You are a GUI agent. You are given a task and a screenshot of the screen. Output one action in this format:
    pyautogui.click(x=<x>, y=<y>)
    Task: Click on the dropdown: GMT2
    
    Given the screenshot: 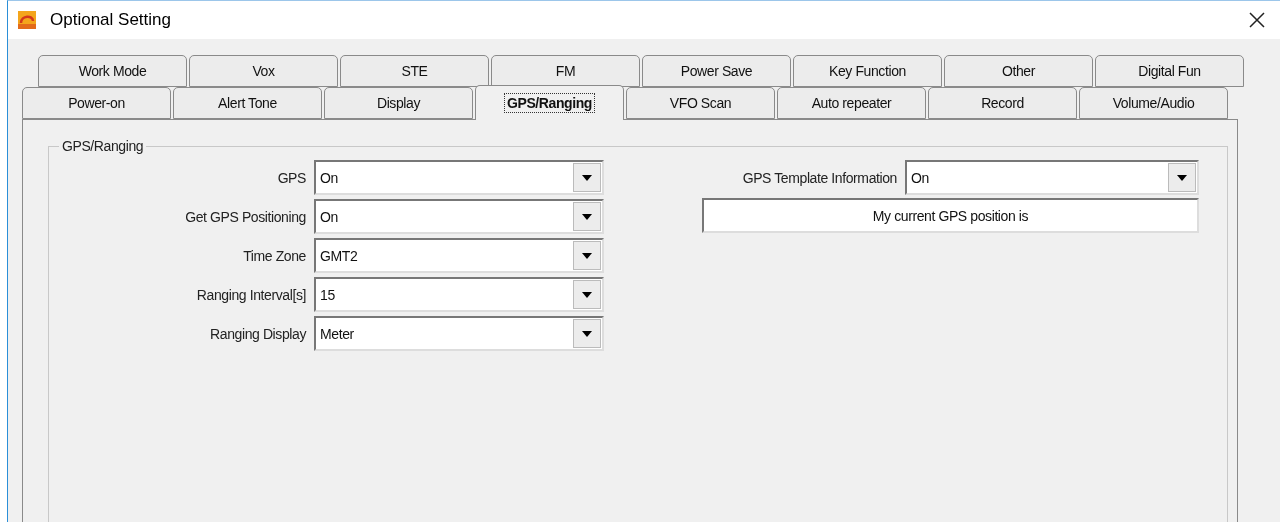 What is the action you would take?
    pyautogui.click(x=459, y=255)
    